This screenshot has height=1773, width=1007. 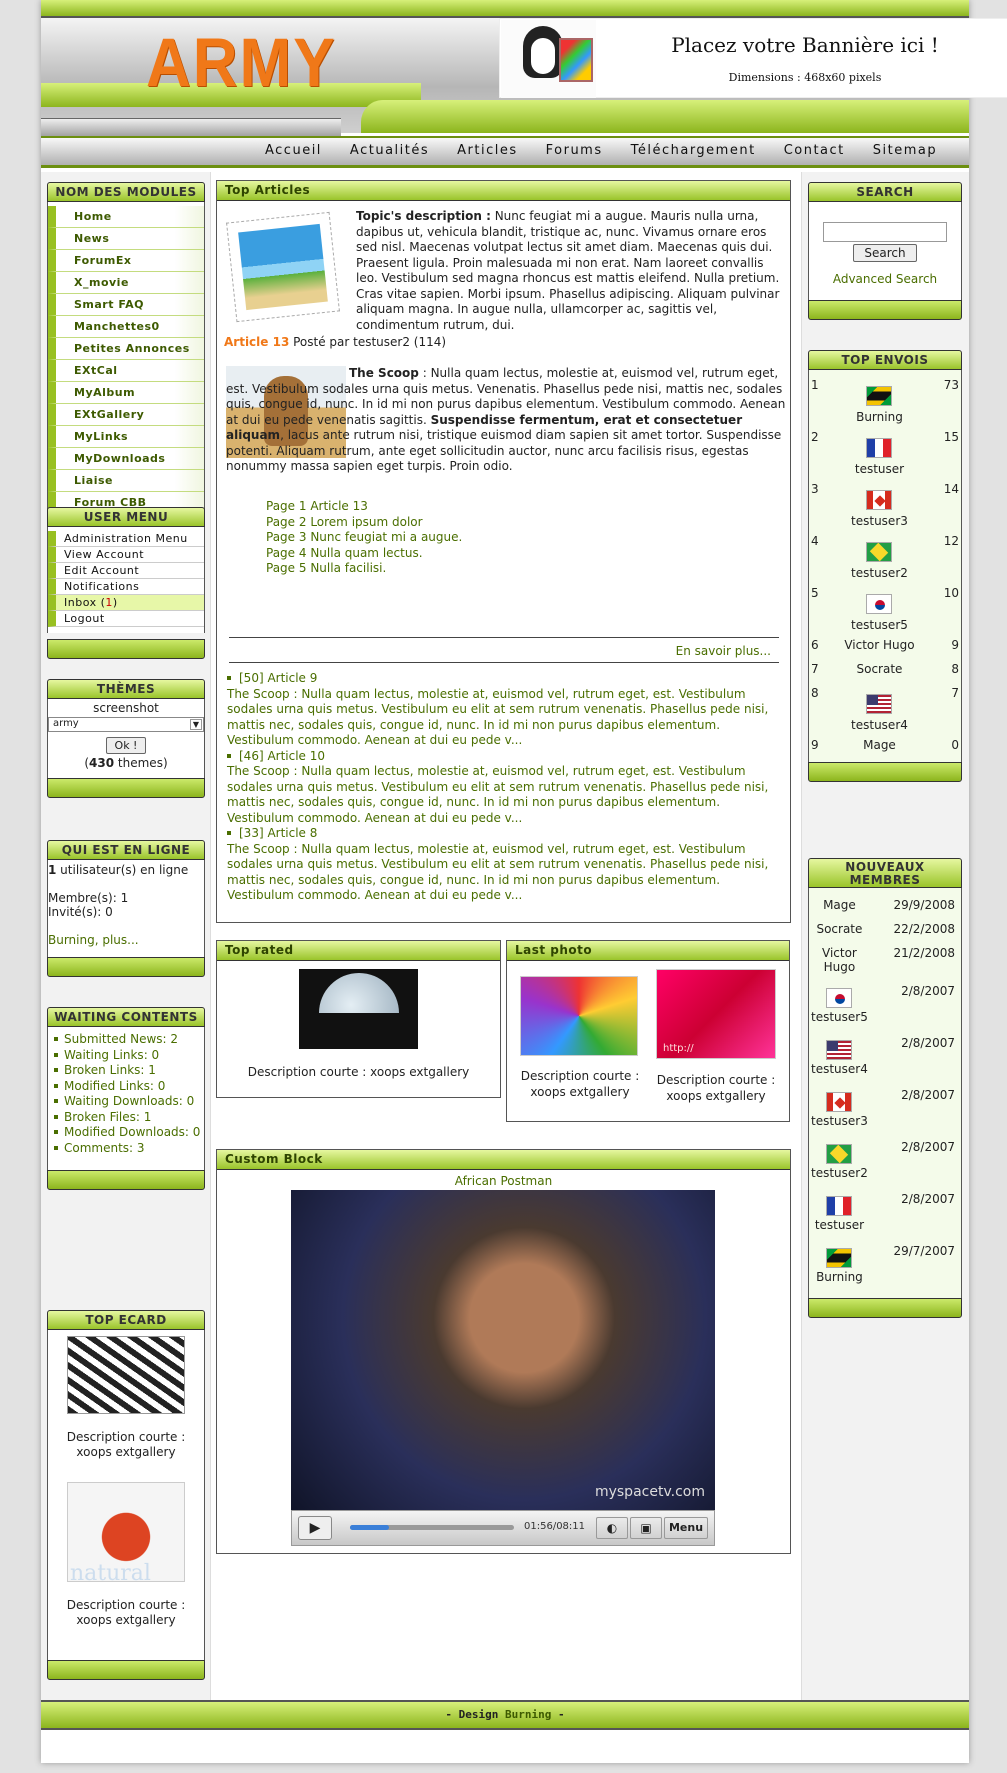 What do you see at coordinates (129, 1071) in the screenshot?
I see `waiting-item: Broken Links: 1` at bounding box center [129, 1071].